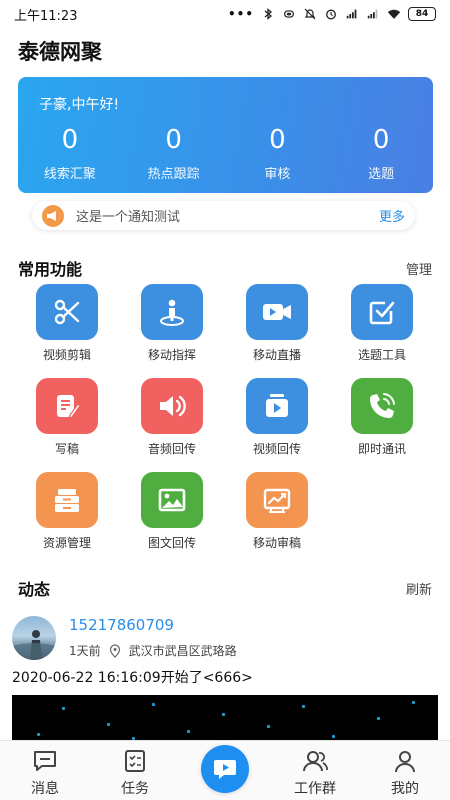 The width and height of the screenshot is (450, 800). Describe the element at coordinates (422, 14) in the screenshot. I see `battery-level: 84` at that location.